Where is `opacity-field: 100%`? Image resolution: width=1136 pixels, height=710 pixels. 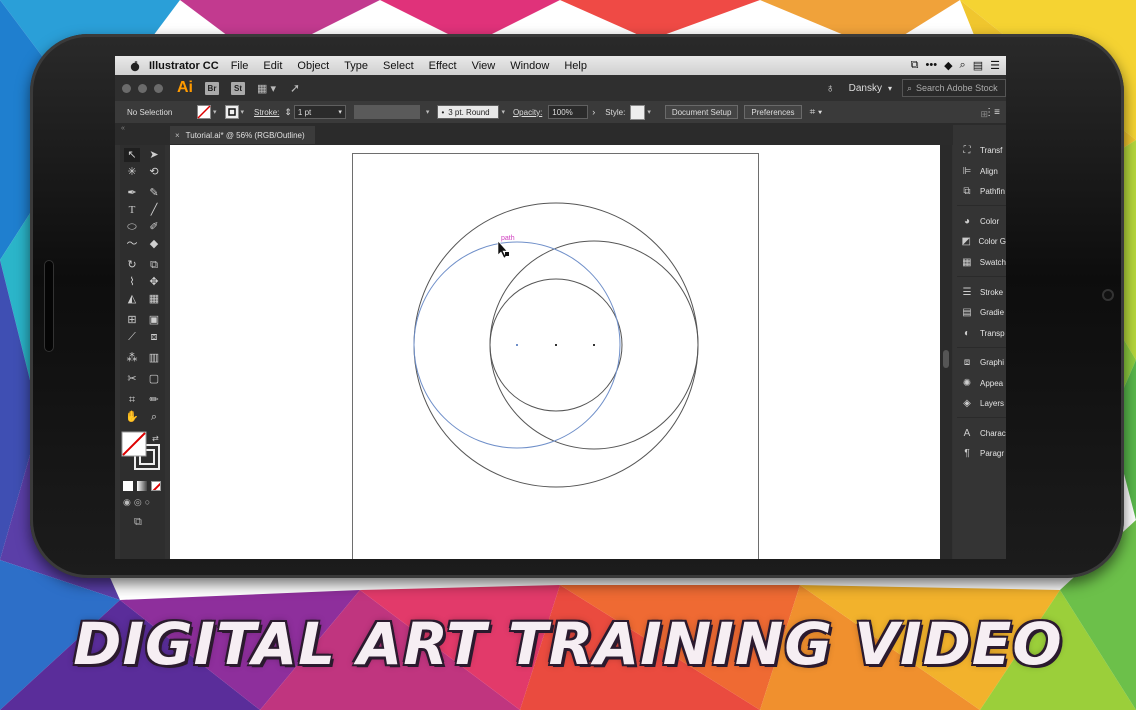 opacity-field: 100% is located at coordinates (568, 112).